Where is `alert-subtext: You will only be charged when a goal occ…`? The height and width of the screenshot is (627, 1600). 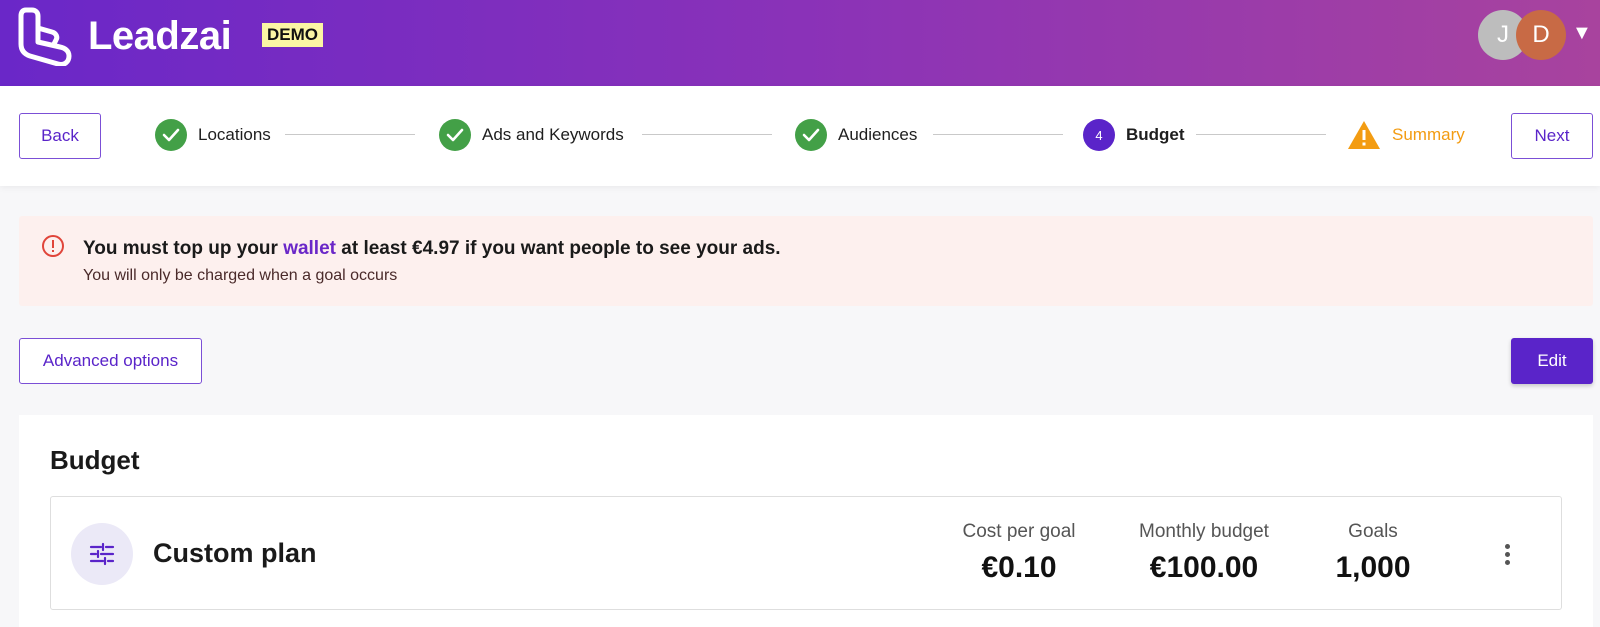
alert-subtext: You will only be charged when a goal occ… is located at coordinates (240, 275).